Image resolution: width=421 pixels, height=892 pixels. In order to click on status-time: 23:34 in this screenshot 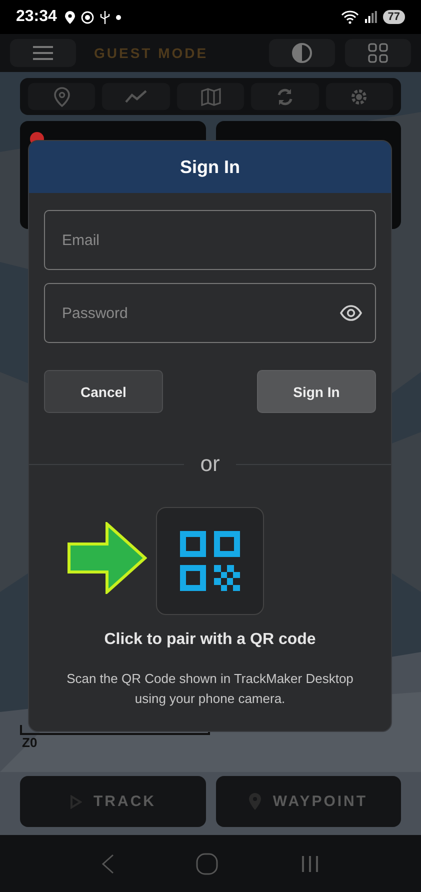, I will do `click(36, 17)`.